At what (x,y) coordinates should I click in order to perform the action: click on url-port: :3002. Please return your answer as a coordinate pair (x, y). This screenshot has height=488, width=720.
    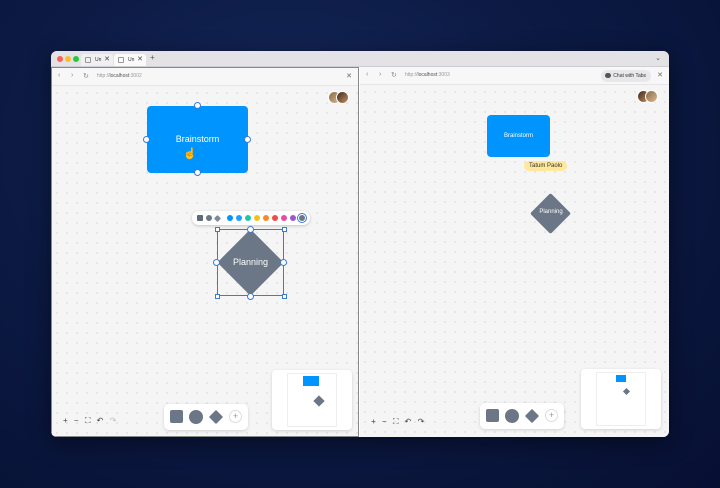
    Looking at the image, I should click on (135, 76).